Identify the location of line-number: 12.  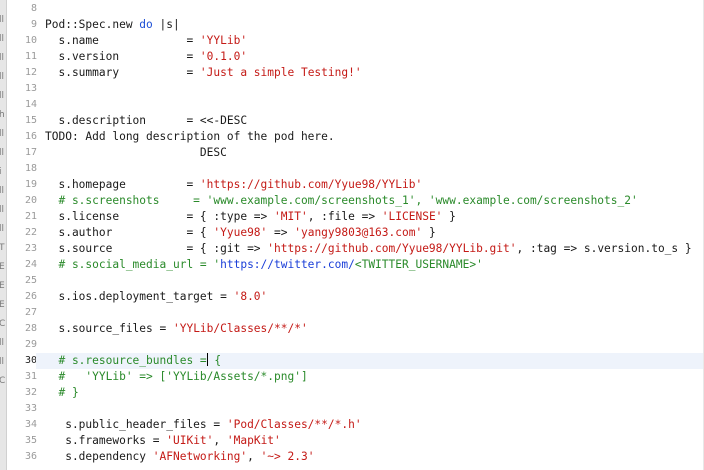
(30, 72).